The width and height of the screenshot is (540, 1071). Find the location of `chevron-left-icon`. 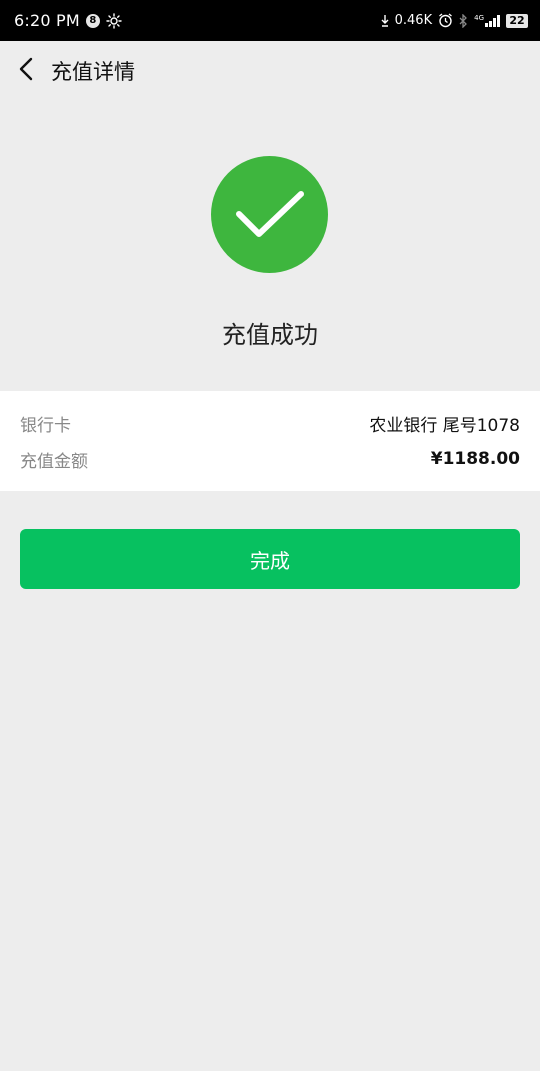

chevron-left-icon is located at coordinates (26, 71).